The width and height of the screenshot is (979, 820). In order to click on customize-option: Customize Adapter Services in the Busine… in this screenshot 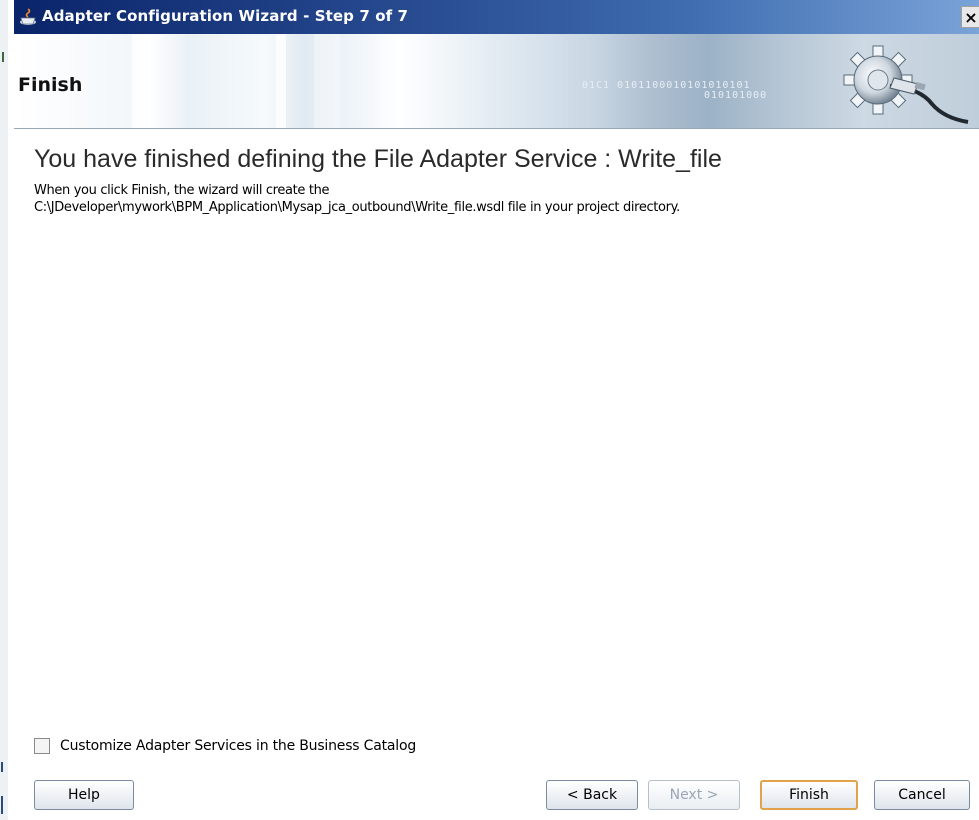, I will do `click(225, 746)`.